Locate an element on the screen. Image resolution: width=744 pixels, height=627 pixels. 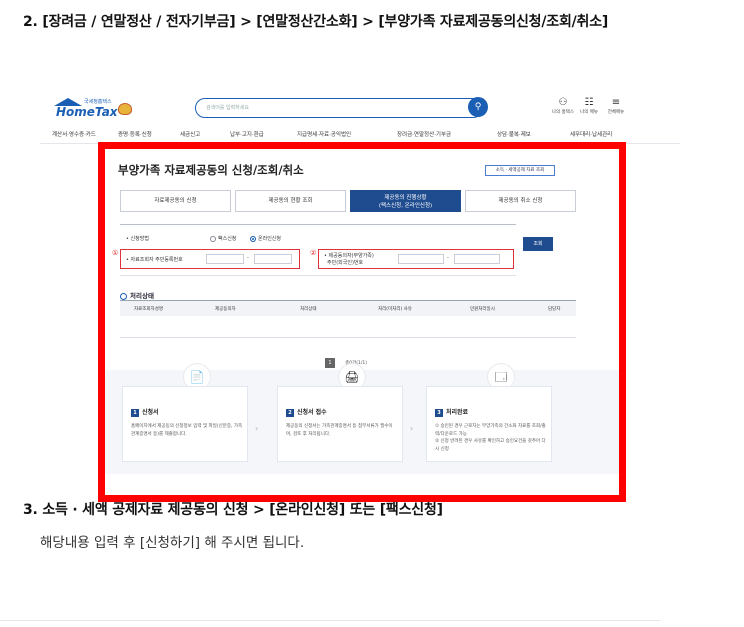
nav-item: 납부·고지·환급 is located at coordinates (247, 134).